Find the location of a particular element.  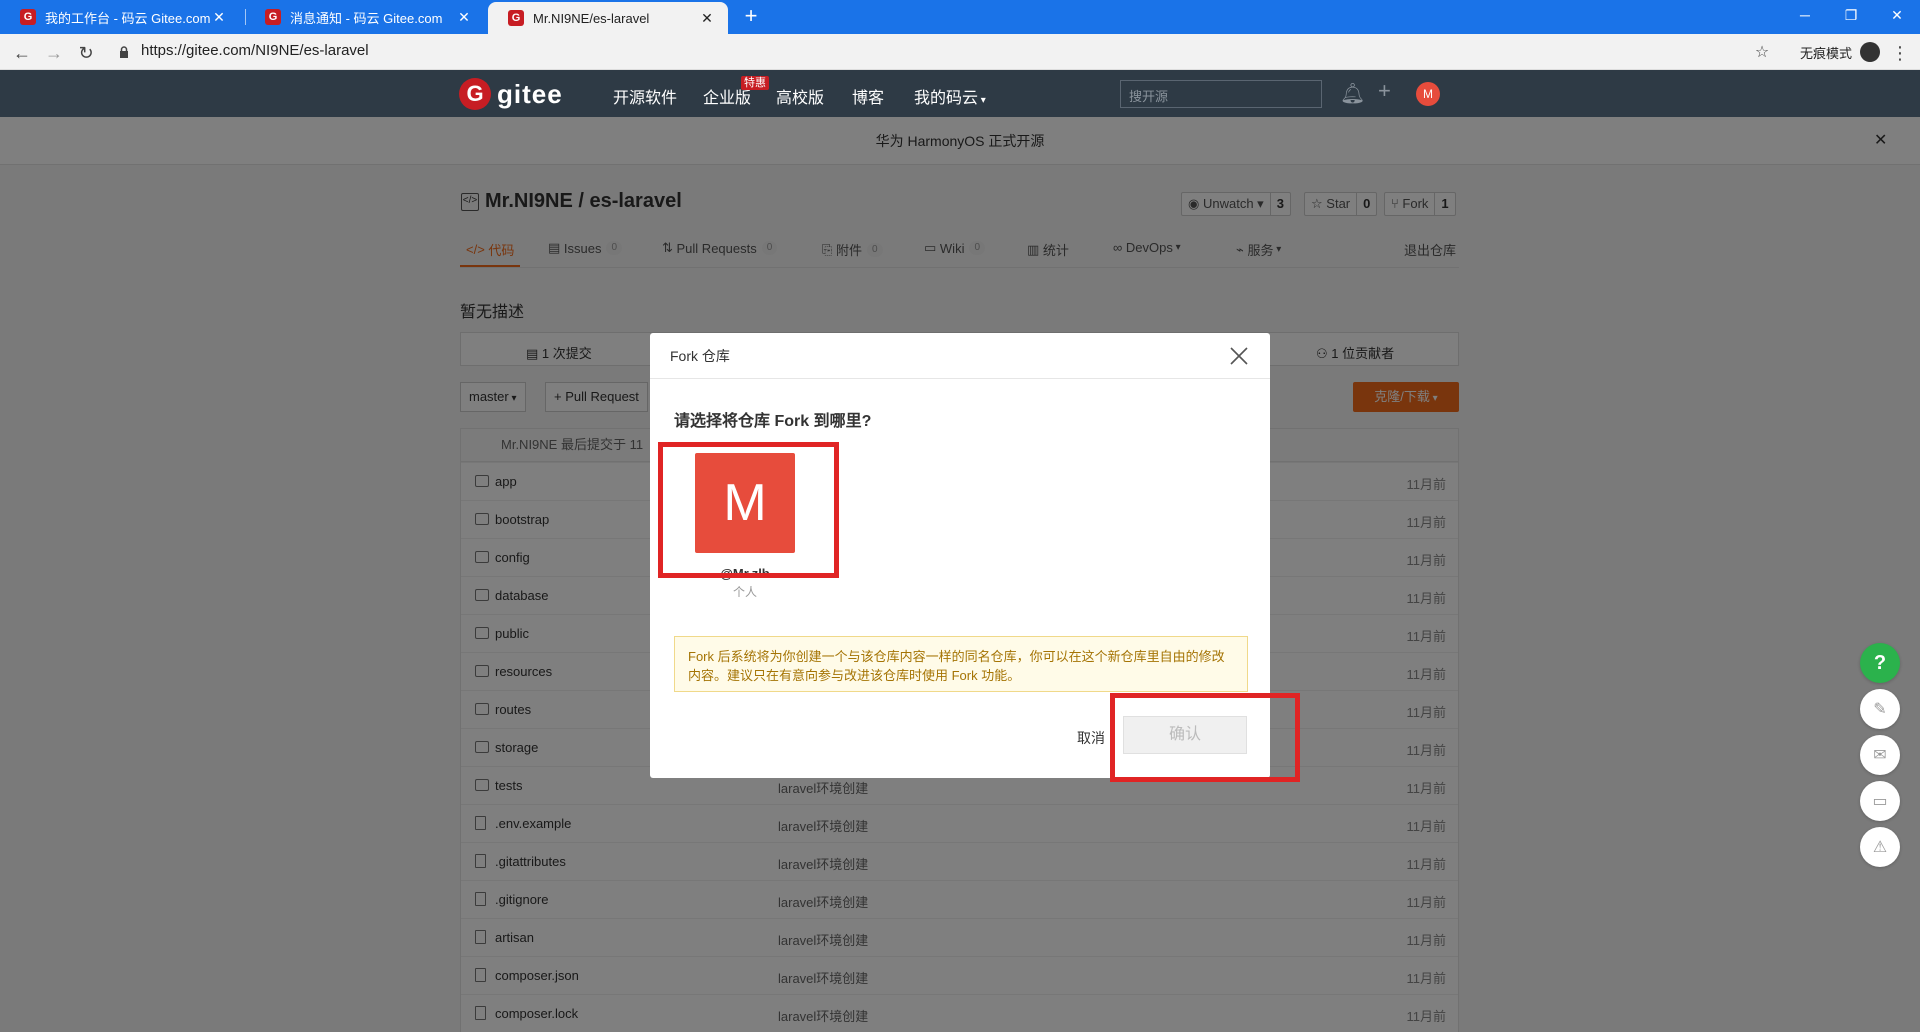

plus-icon: + is located at coordinates (1384, 91).